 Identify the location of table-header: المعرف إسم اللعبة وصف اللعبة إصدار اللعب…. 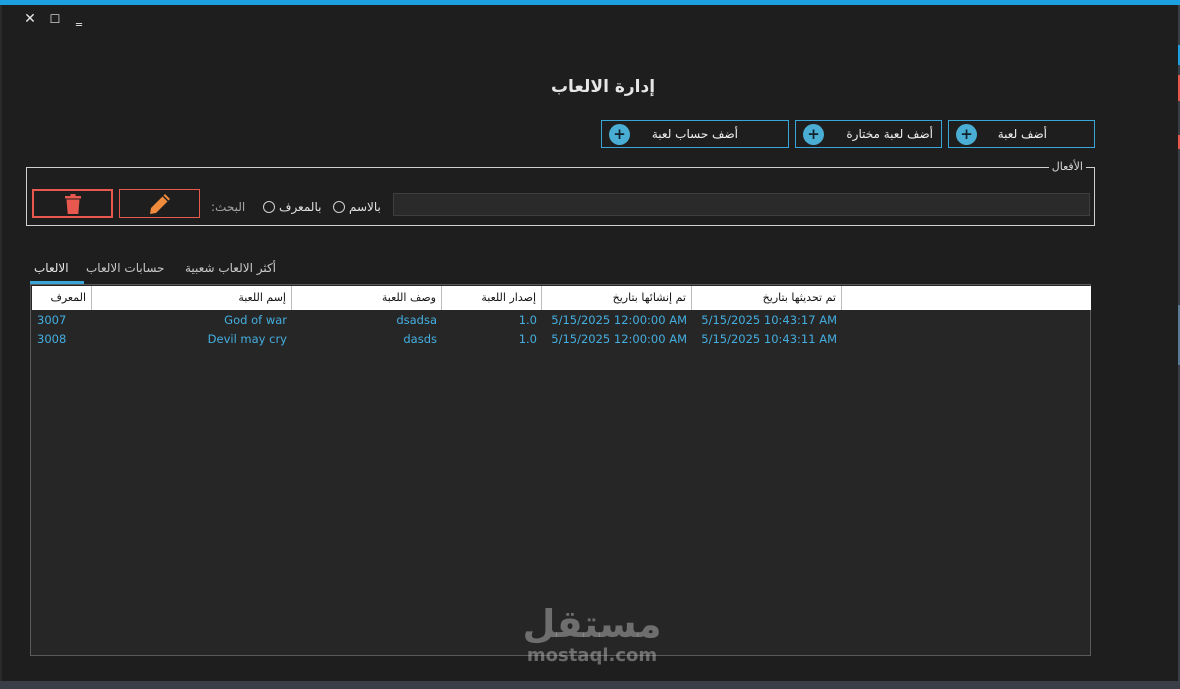
(561, 298).